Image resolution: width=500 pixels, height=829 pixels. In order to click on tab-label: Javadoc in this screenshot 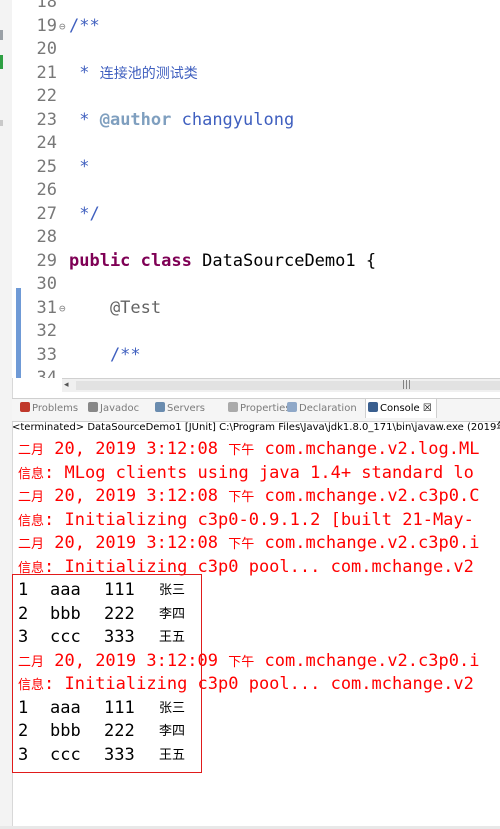, I will do `click(120, 408)`.